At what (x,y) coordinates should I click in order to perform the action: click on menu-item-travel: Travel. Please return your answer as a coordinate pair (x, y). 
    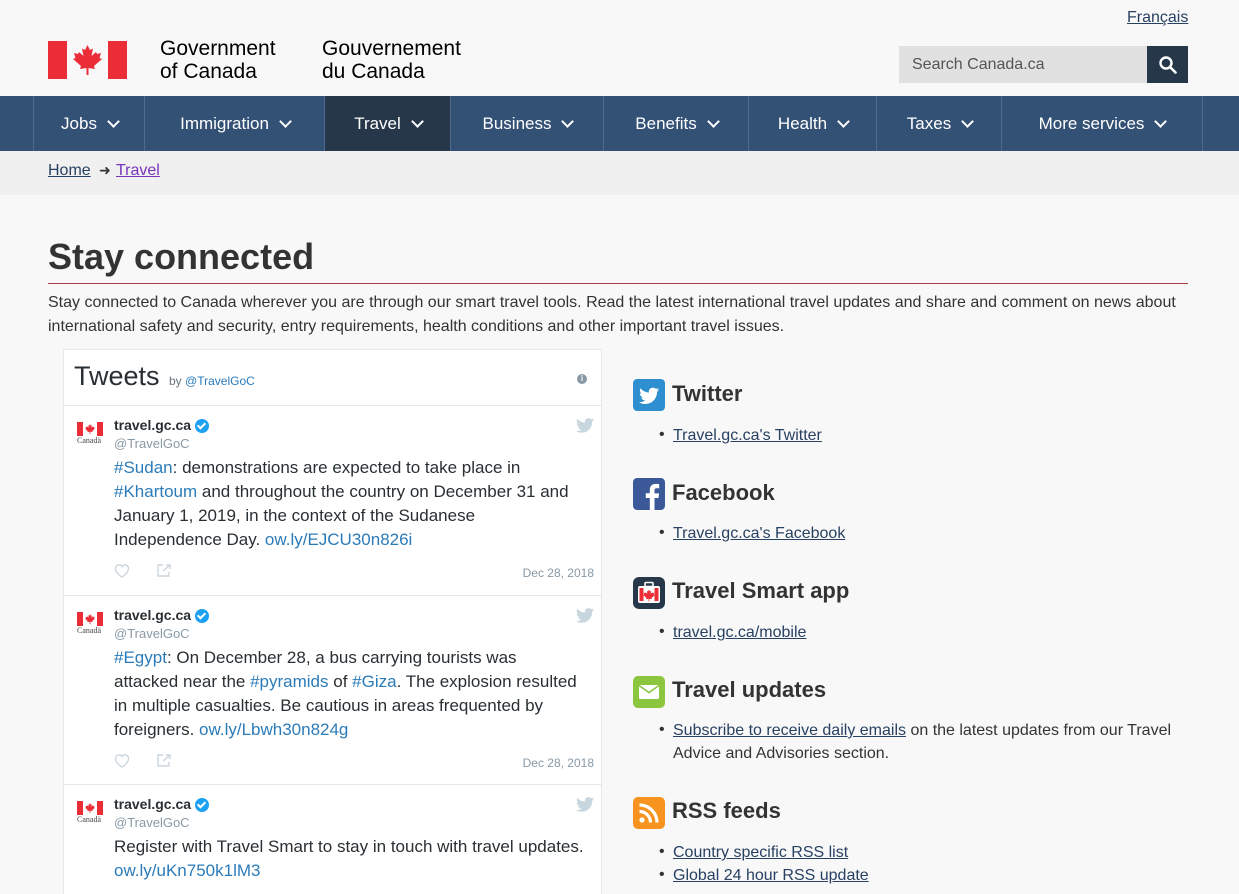
    Looking at the image, I should click on (387, 123).